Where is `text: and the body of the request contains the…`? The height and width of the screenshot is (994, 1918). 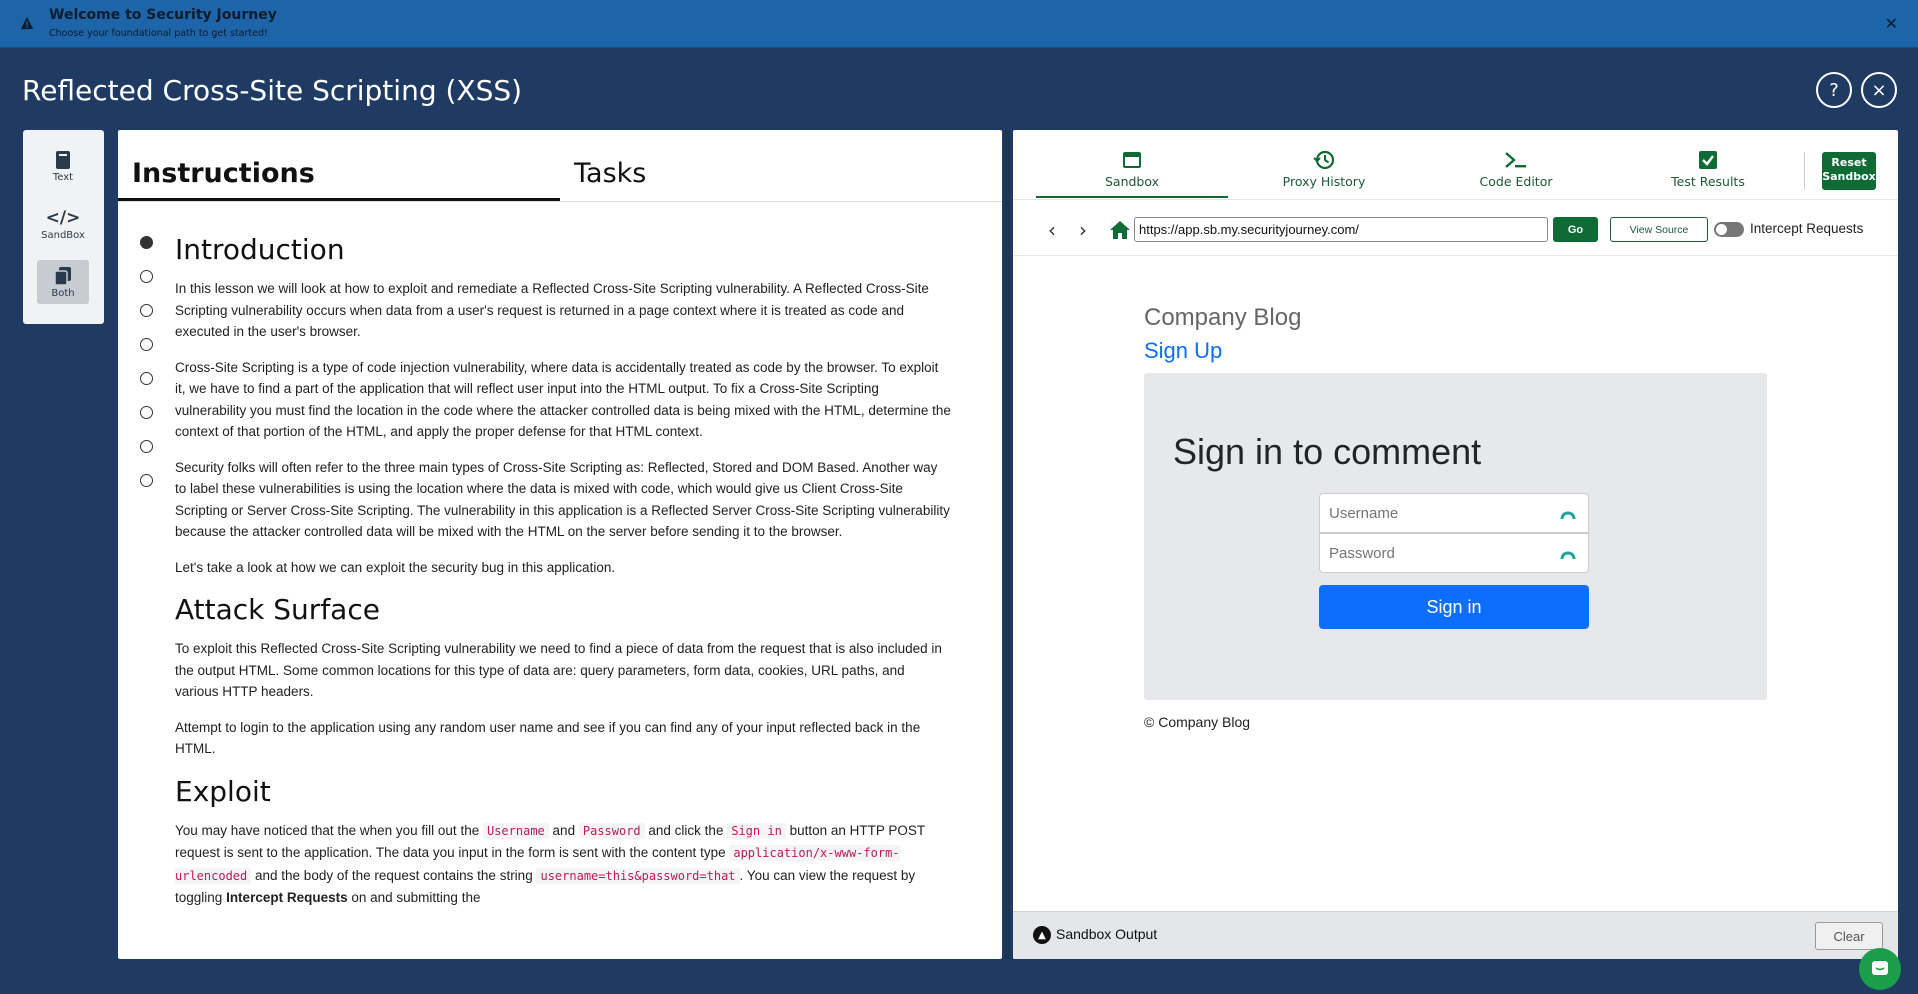
text: and the body of the request contains the… is located at coordinates (394, 875).